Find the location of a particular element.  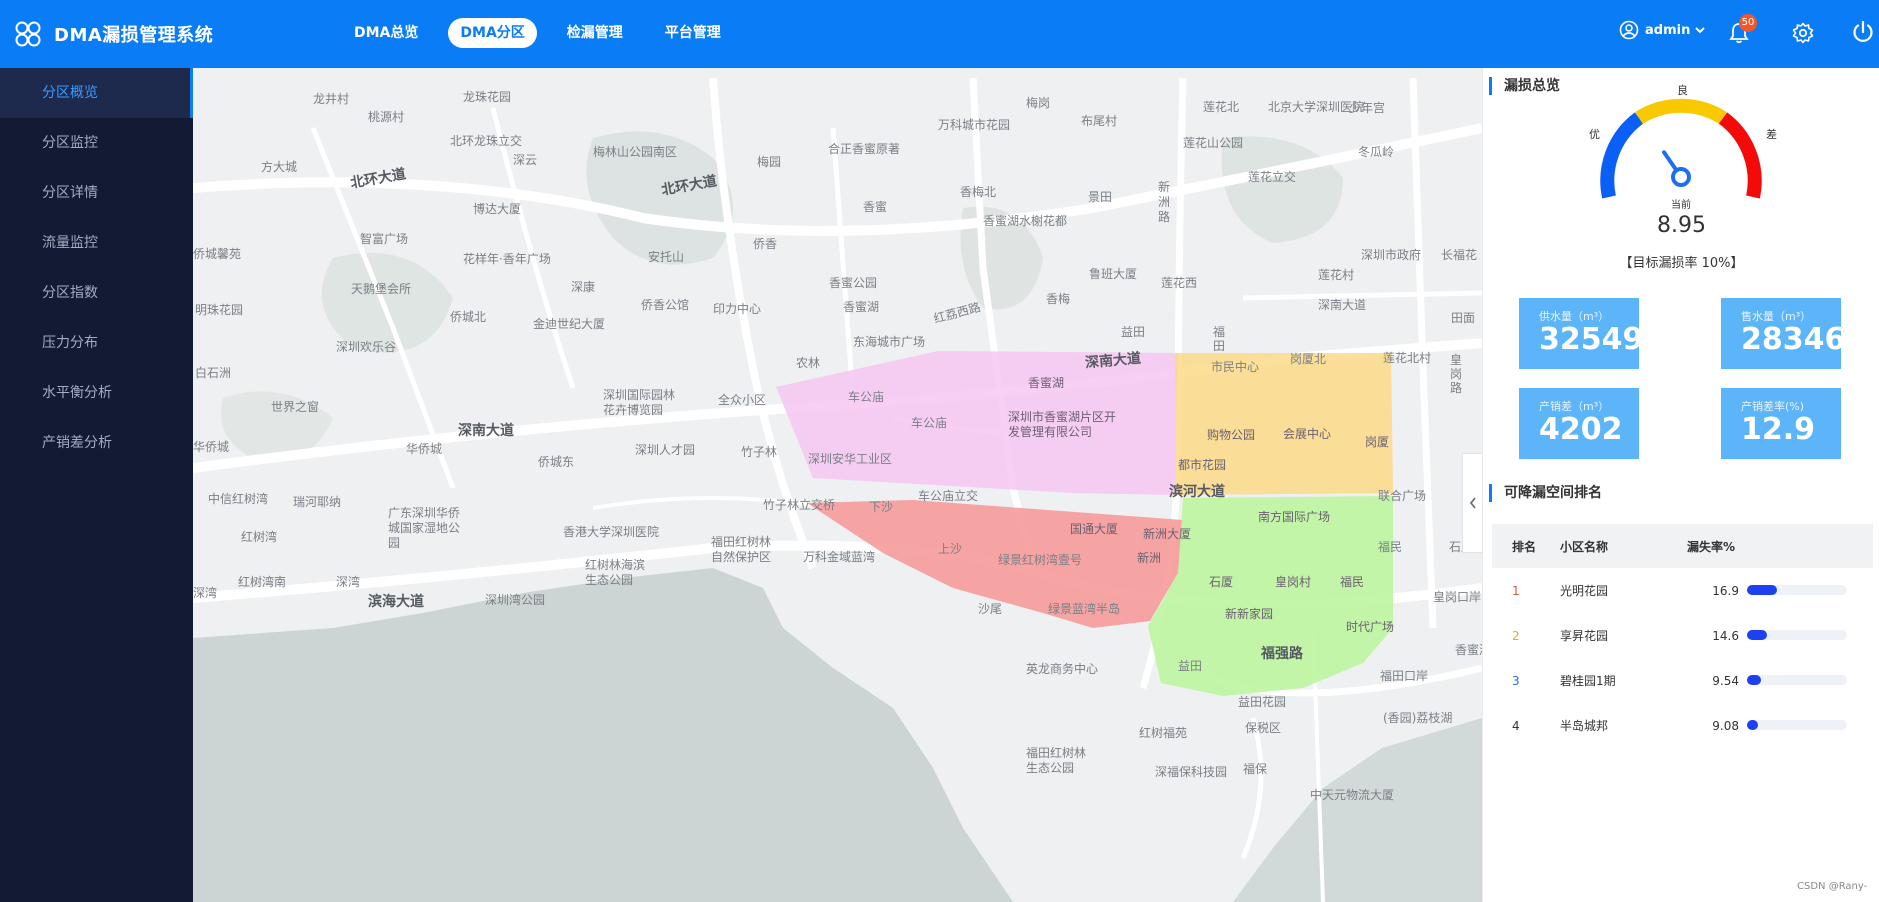

sidebar-item-zone-detail: 分区详情 is located at coordinates (96, 193).